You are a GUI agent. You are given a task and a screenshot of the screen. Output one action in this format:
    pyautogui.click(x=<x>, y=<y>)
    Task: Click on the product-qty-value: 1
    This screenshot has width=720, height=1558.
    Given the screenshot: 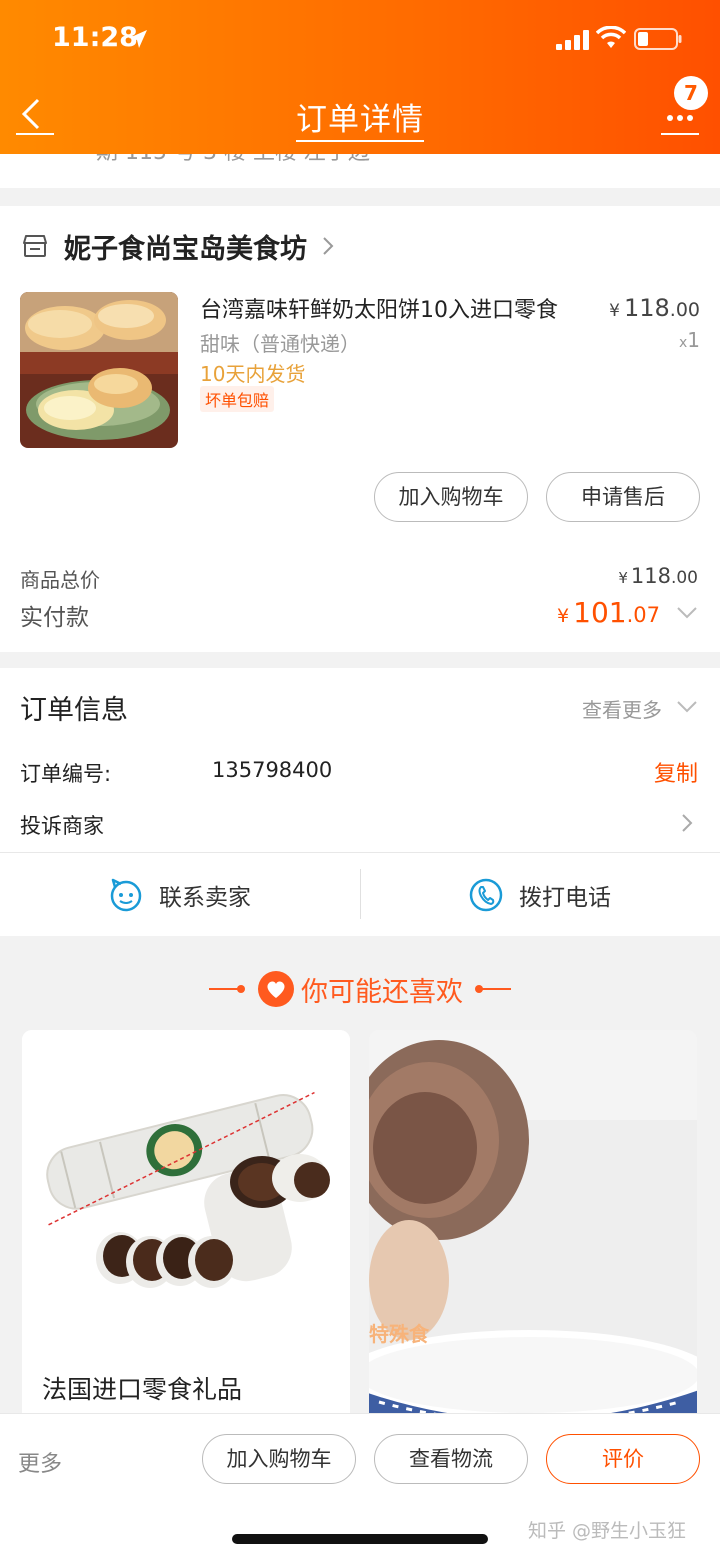 What is the action you would take?
    pyautogui.click(x=693, y=340)
    